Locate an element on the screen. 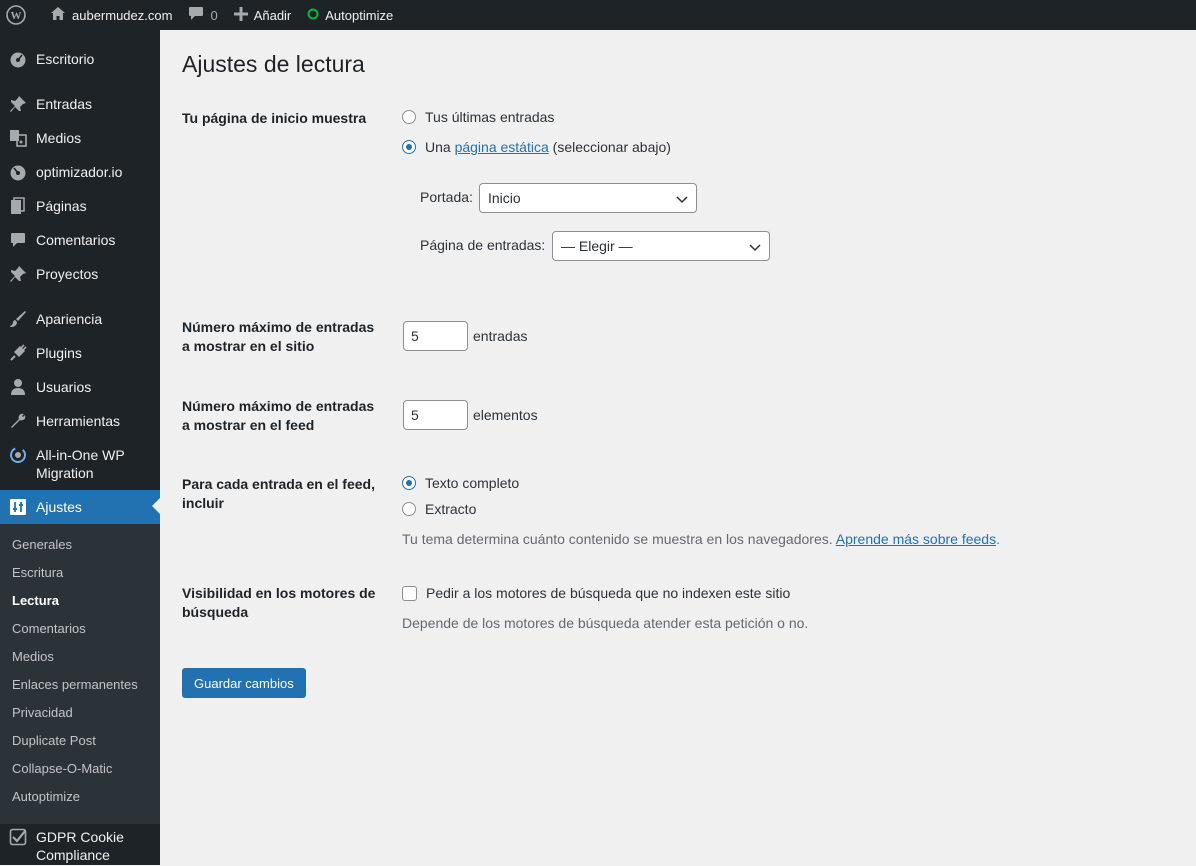 This screenshot has height=866, width=1196. sidebar-item-usuarios: Usuarios is located at coordinates (80, 387).